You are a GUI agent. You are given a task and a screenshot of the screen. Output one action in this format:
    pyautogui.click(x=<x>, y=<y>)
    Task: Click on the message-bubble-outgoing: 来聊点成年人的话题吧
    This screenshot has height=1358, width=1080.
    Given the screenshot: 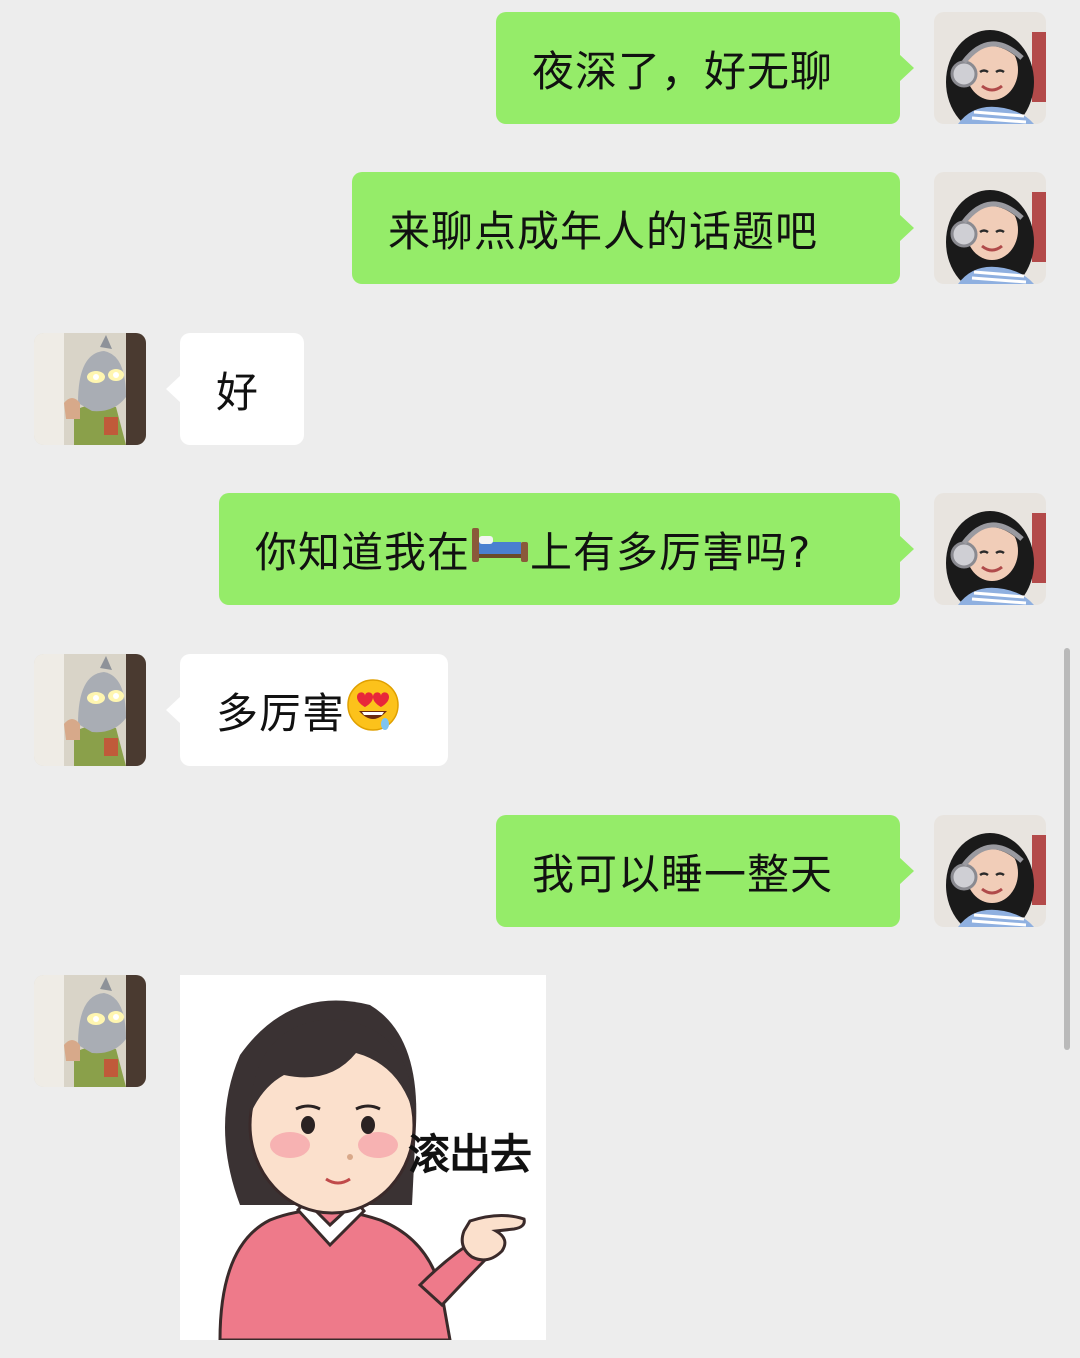 What is the action you would take?
    pyautogui.click(x=633, y=228)
    